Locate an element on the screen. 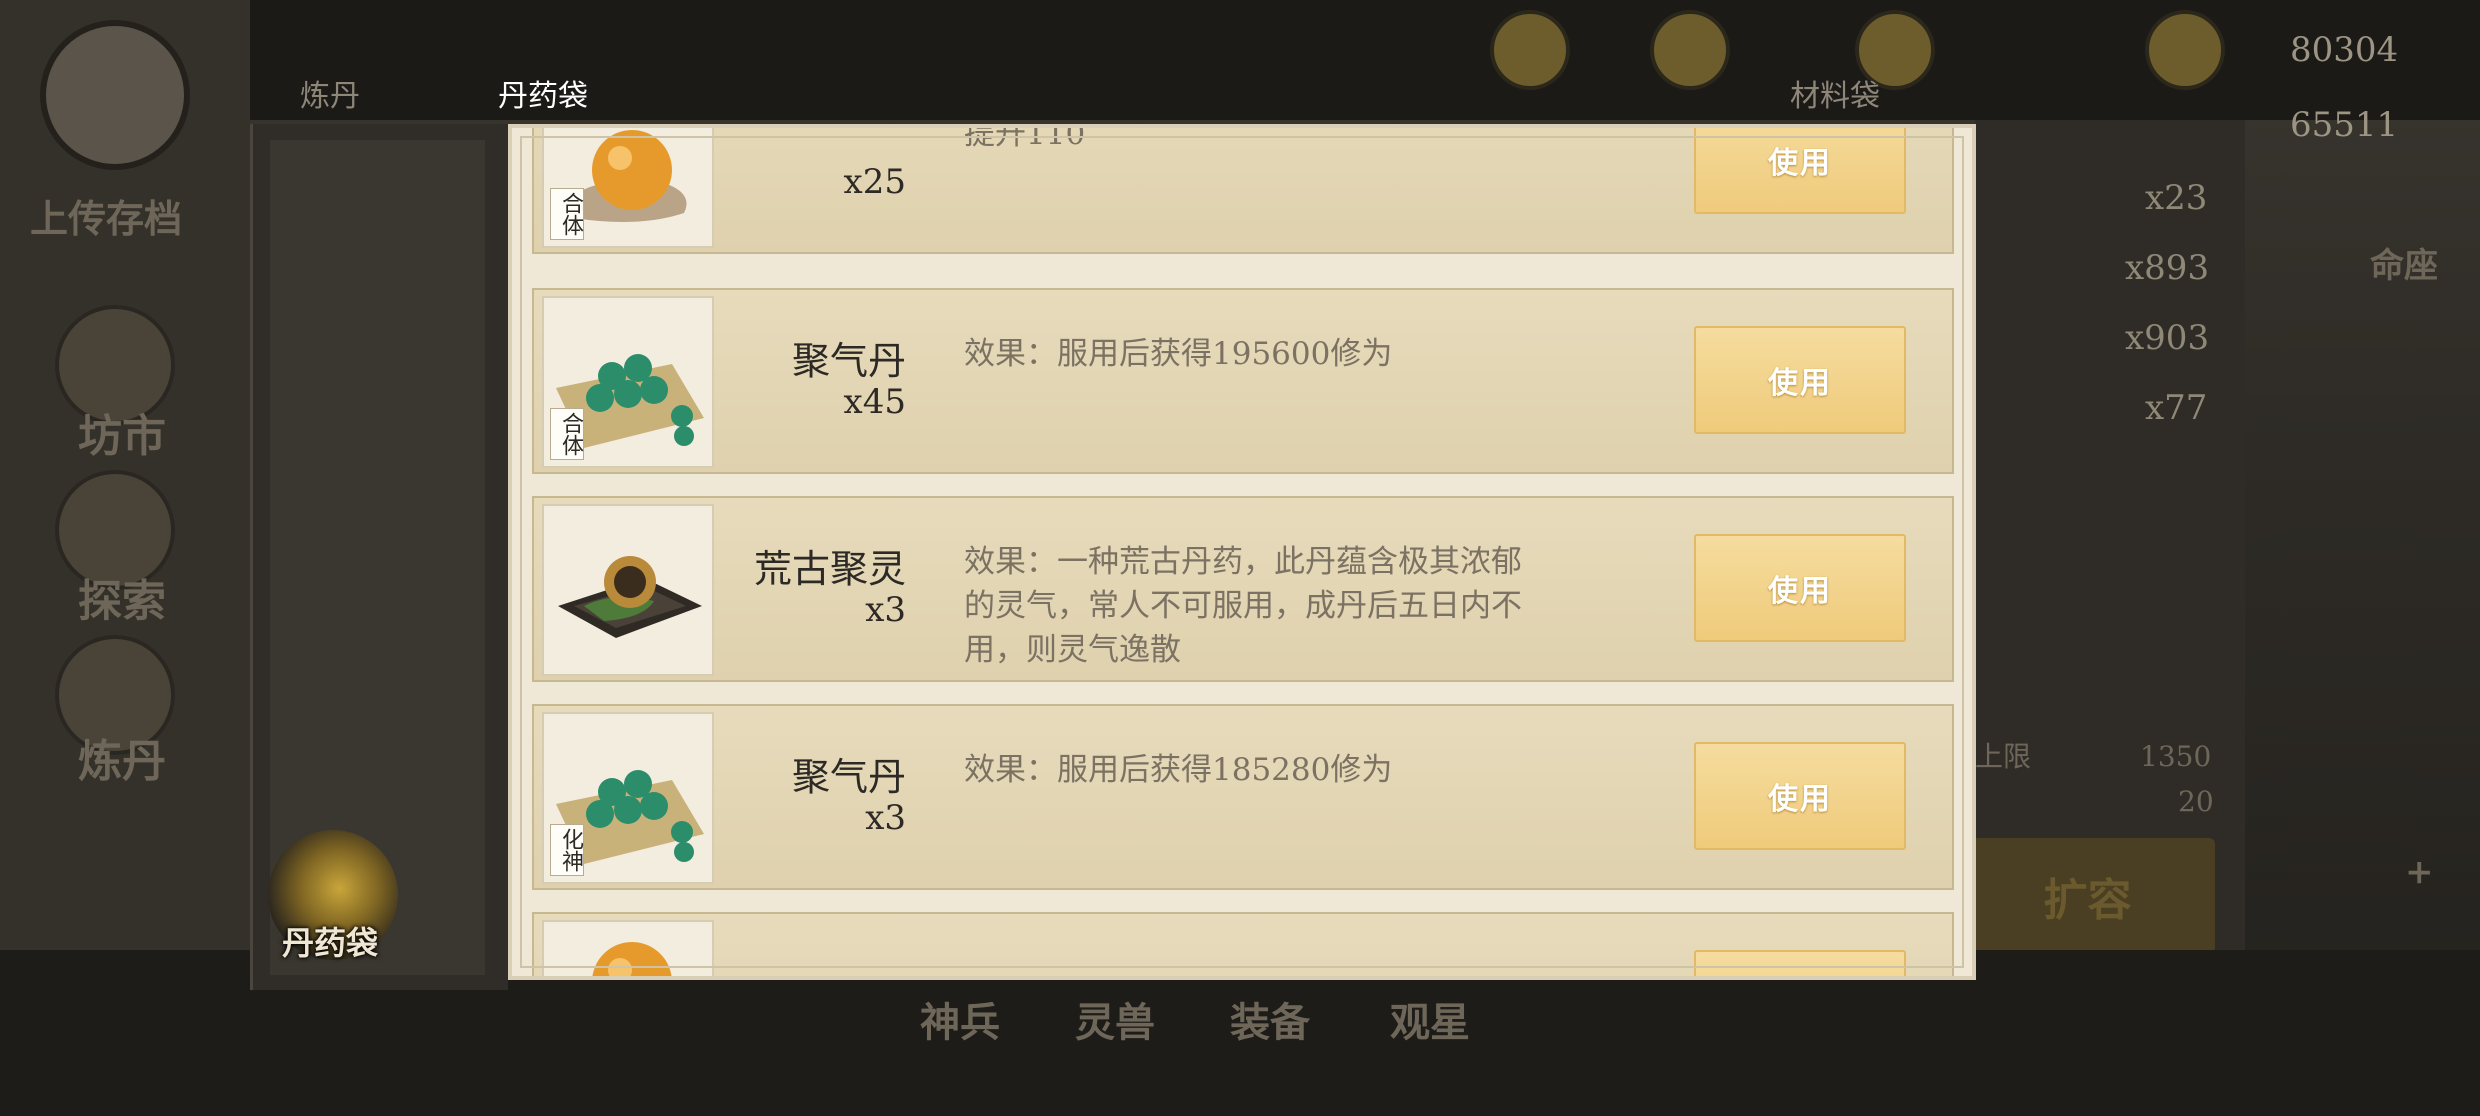 This screenshot has width=2480, height=1116. plus-button: + is located at coordinates (2419, 872).